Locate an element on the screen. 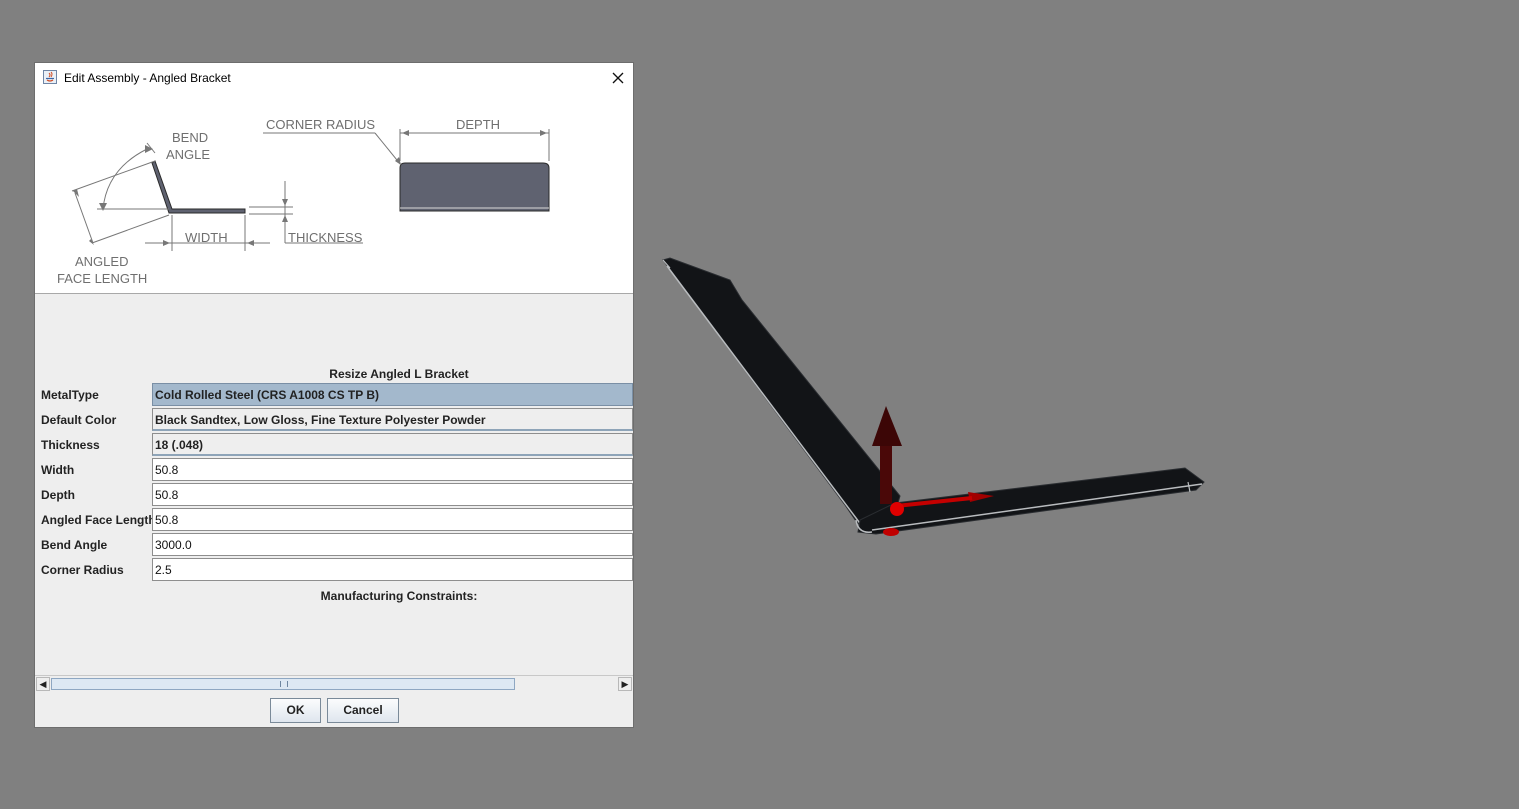 The image size is (1519, 809). thickness-label: Thickness is located at coordinates (70, 445).